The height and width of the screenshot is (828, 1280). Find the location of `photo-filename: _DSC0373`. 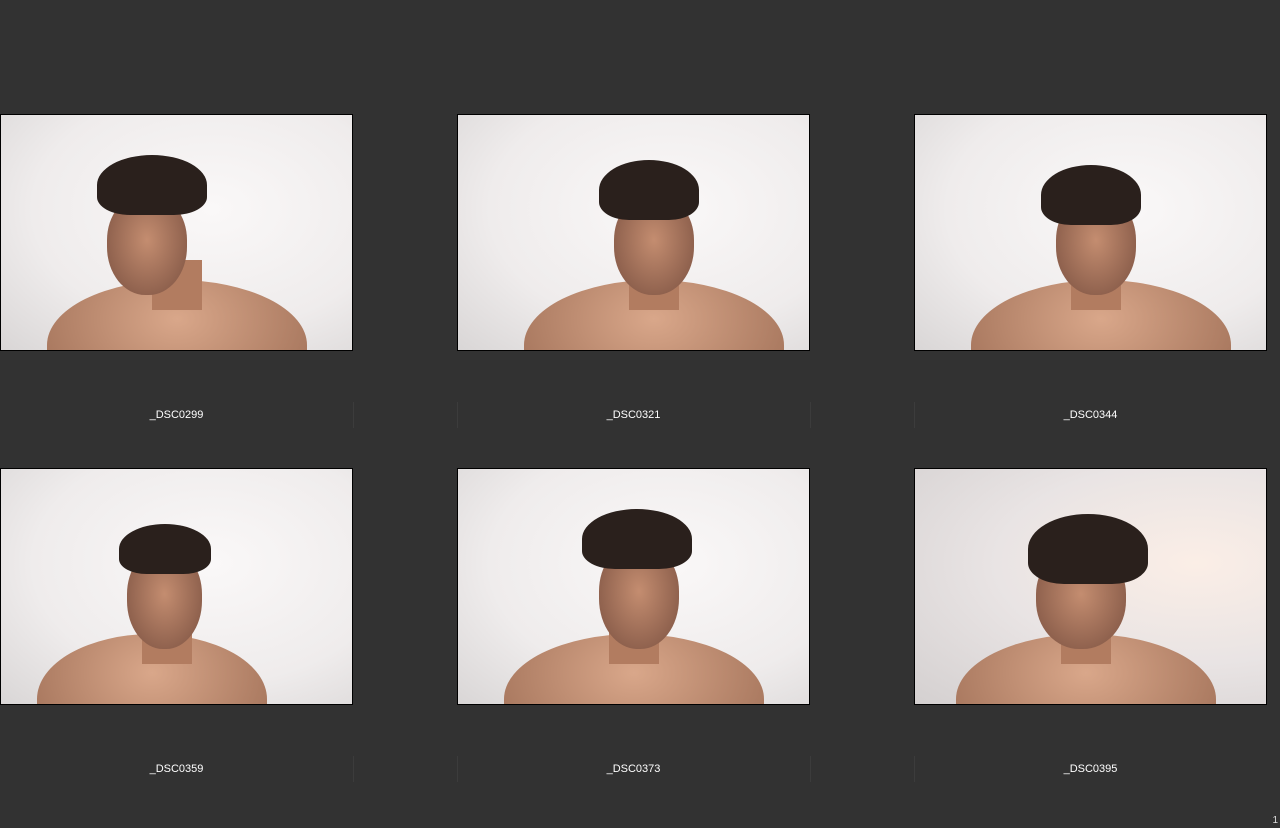

photo-filename: _DSC0373 is located at coordinates (633, 769).